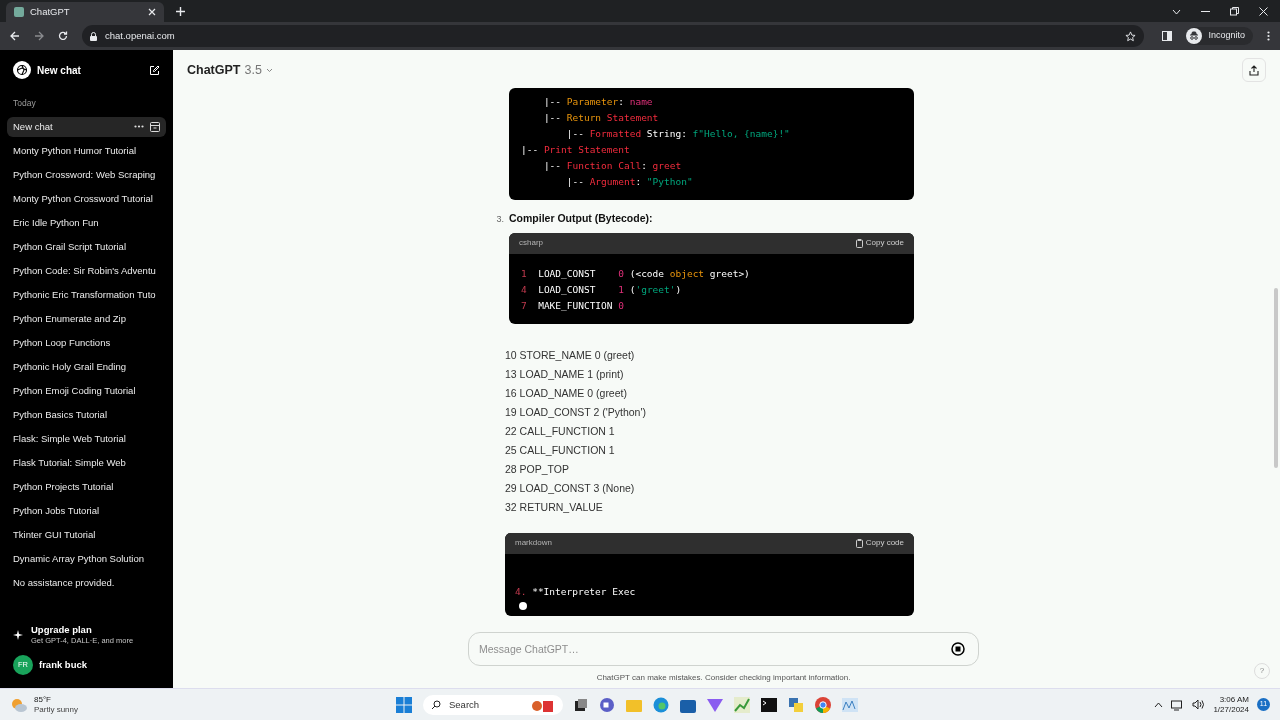 This screenshot has width=1280, height=720. What do you see at coordinates (581, 705) in the screenshot?
I see `task-view-icon` at bounding box center [581, 705].